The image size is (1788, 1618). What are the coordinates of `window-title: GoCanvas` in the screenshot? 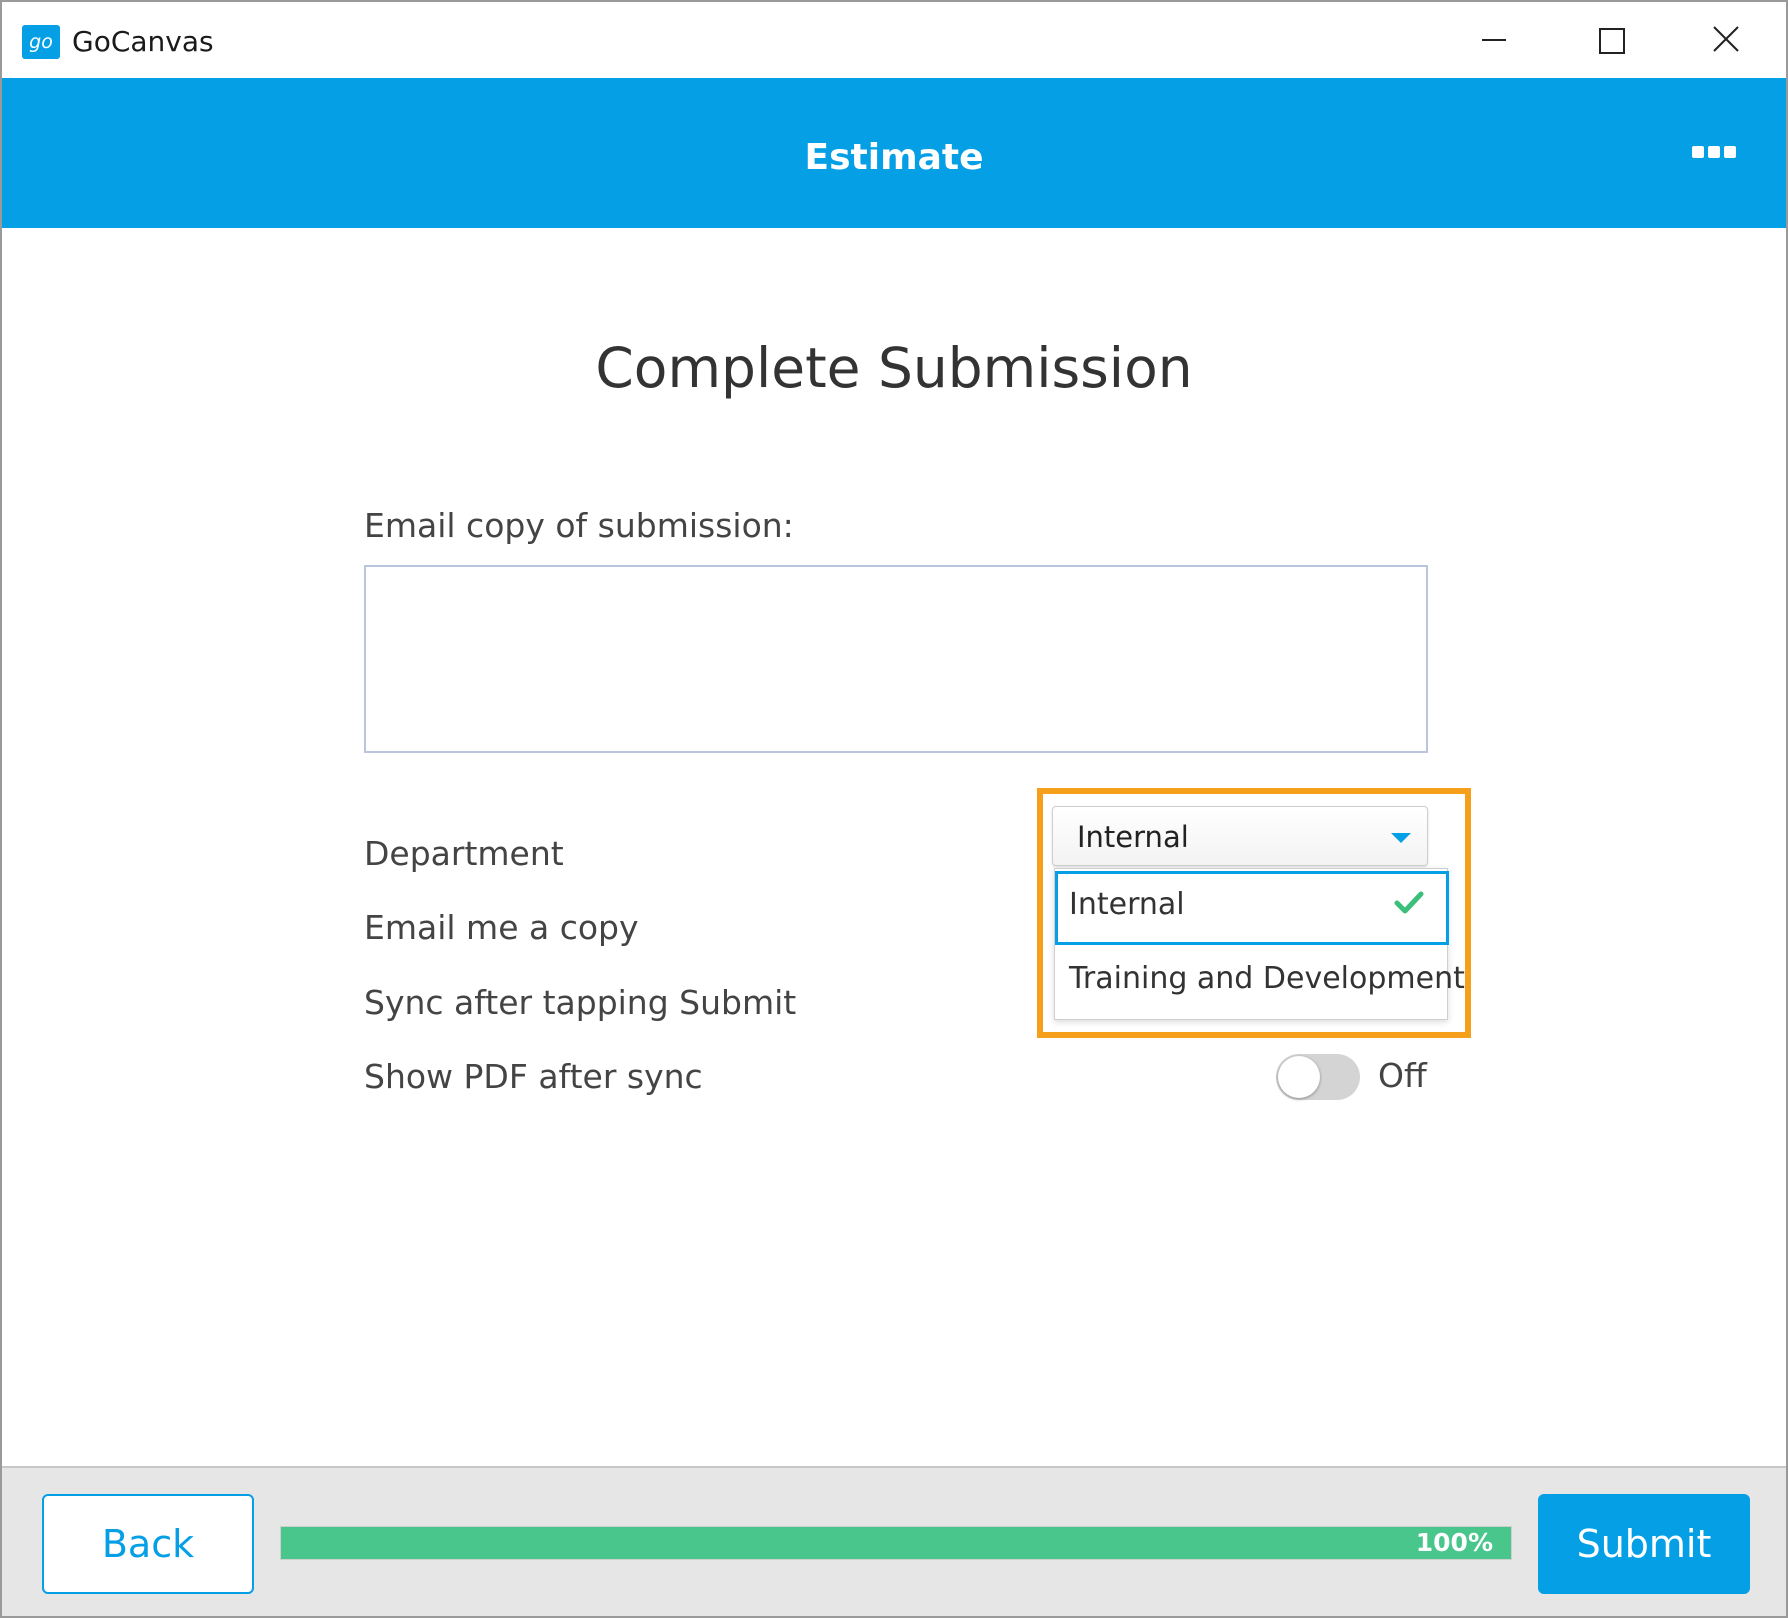 It's located at (143, 41).